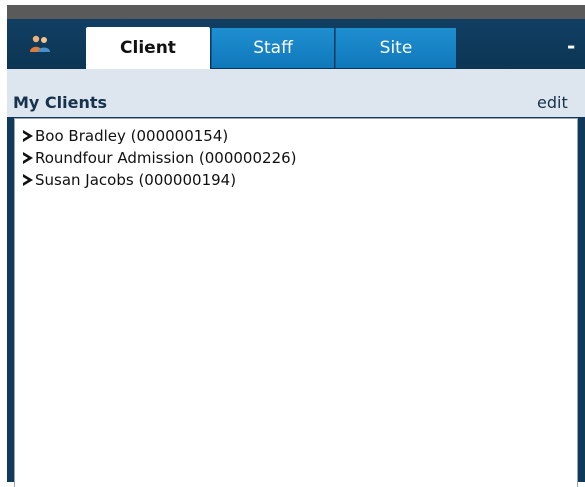  Describe the element at coordinates (132, 136) in the screenshot. I see `list-item-label: Boo Bradley (000000154)` at that location.